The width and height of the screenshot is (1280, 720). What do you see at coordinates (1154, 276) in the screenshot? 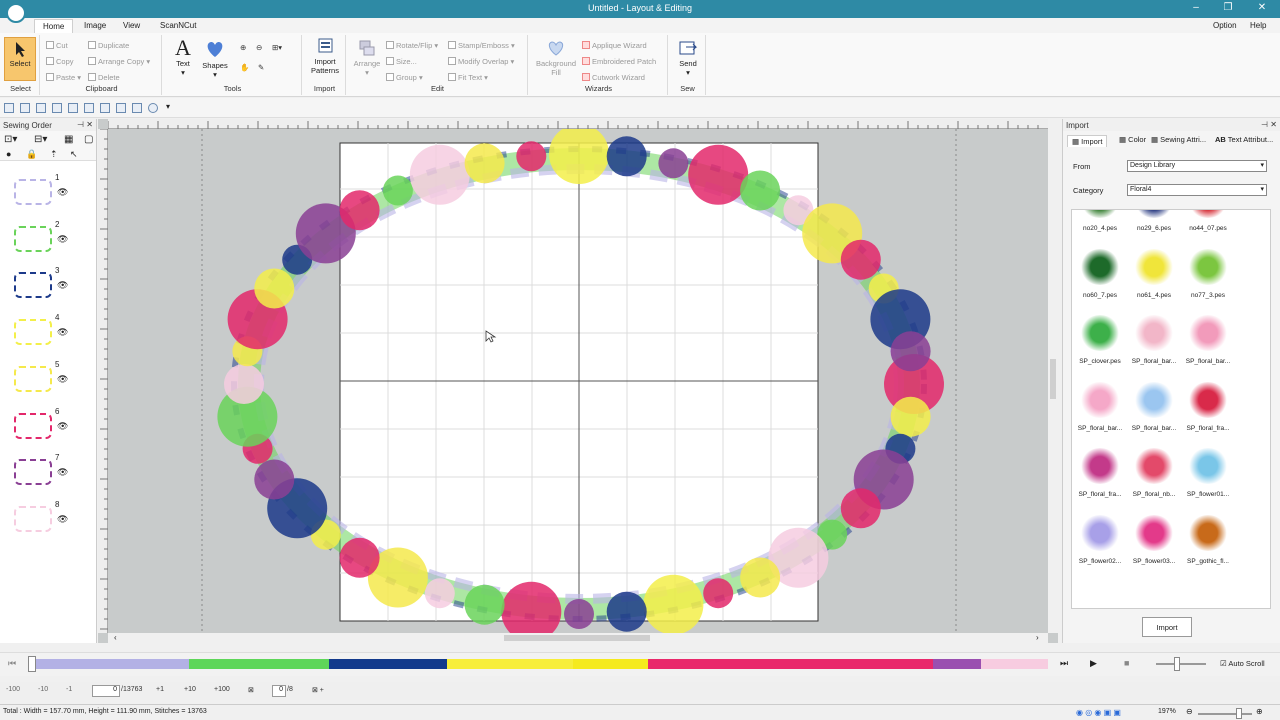
I see `design-thumbnail: no61_4.pes` at bounding box center [1154, 276].